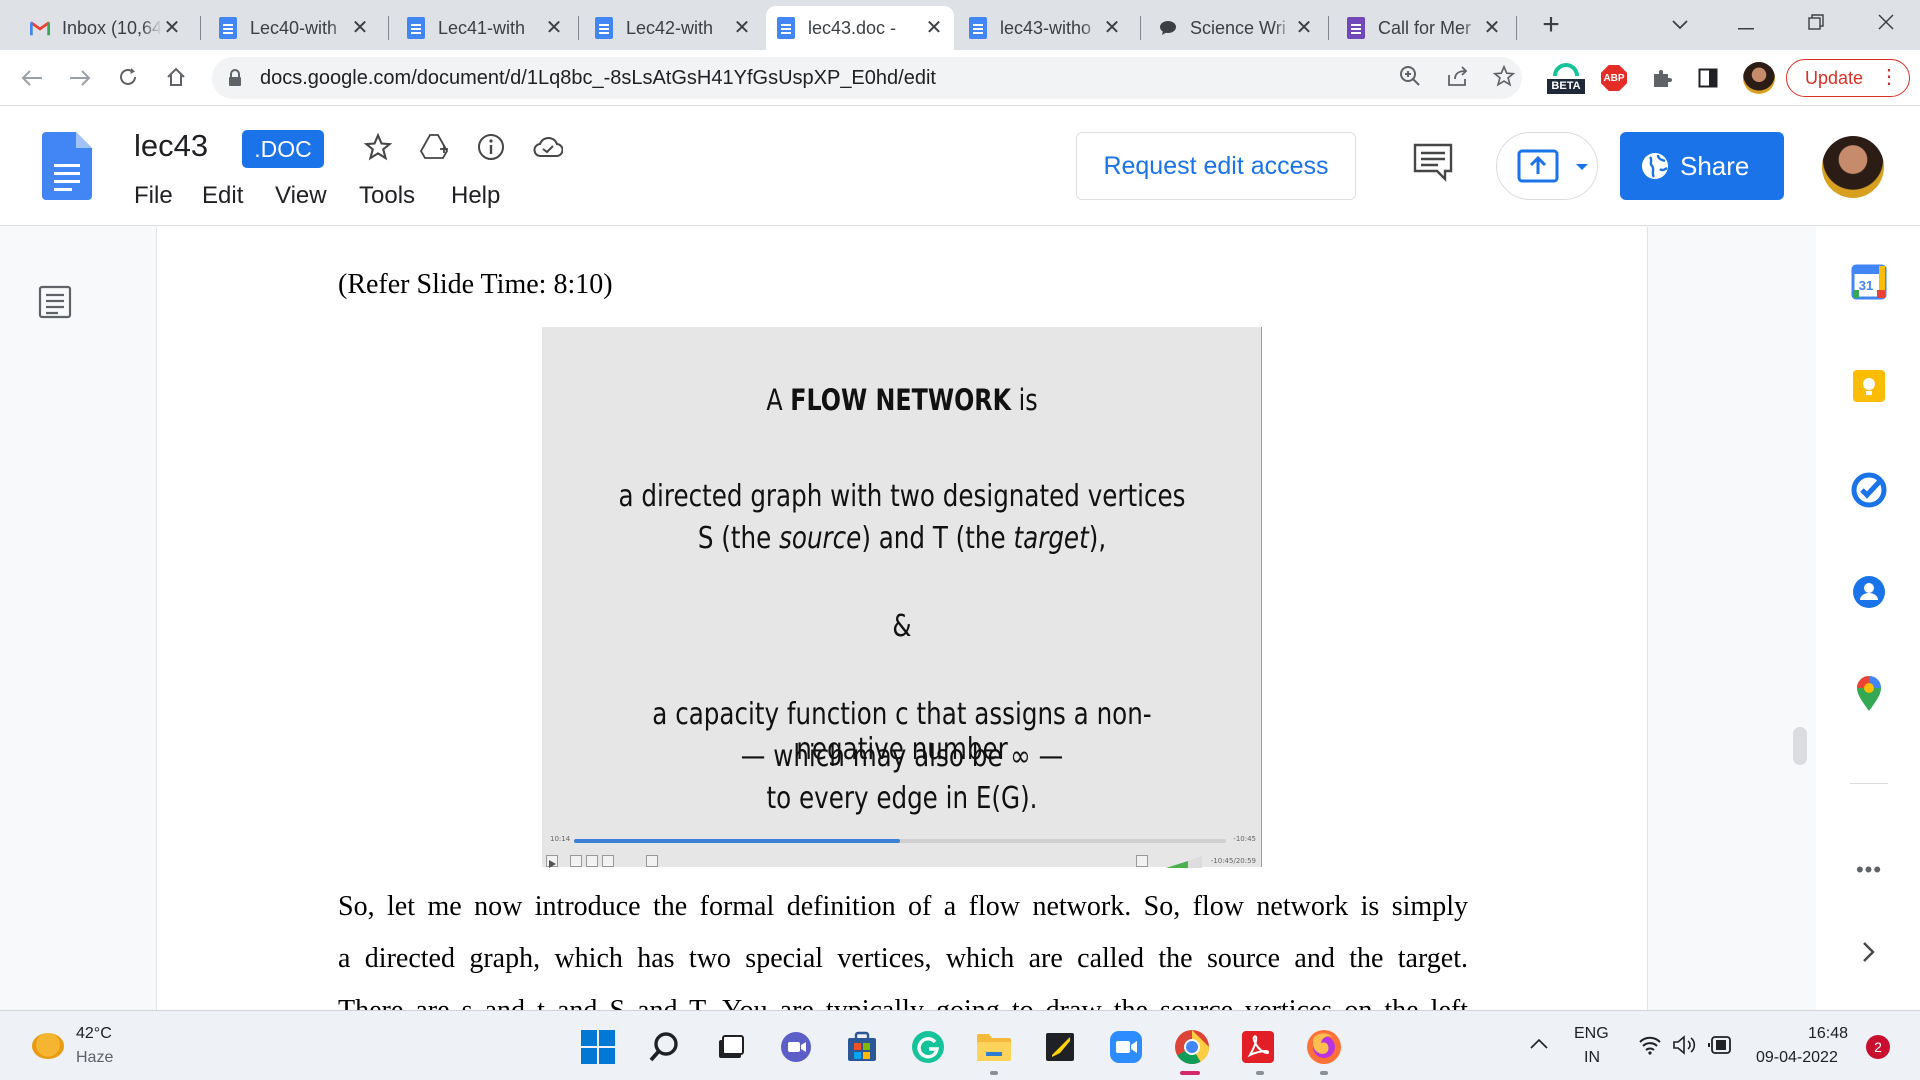 The width and height of the screenshot is (1920, 1080). Describe the element at coordinates (1551, 25) in the screenshot. I see `new-tab-button: +` at that location.